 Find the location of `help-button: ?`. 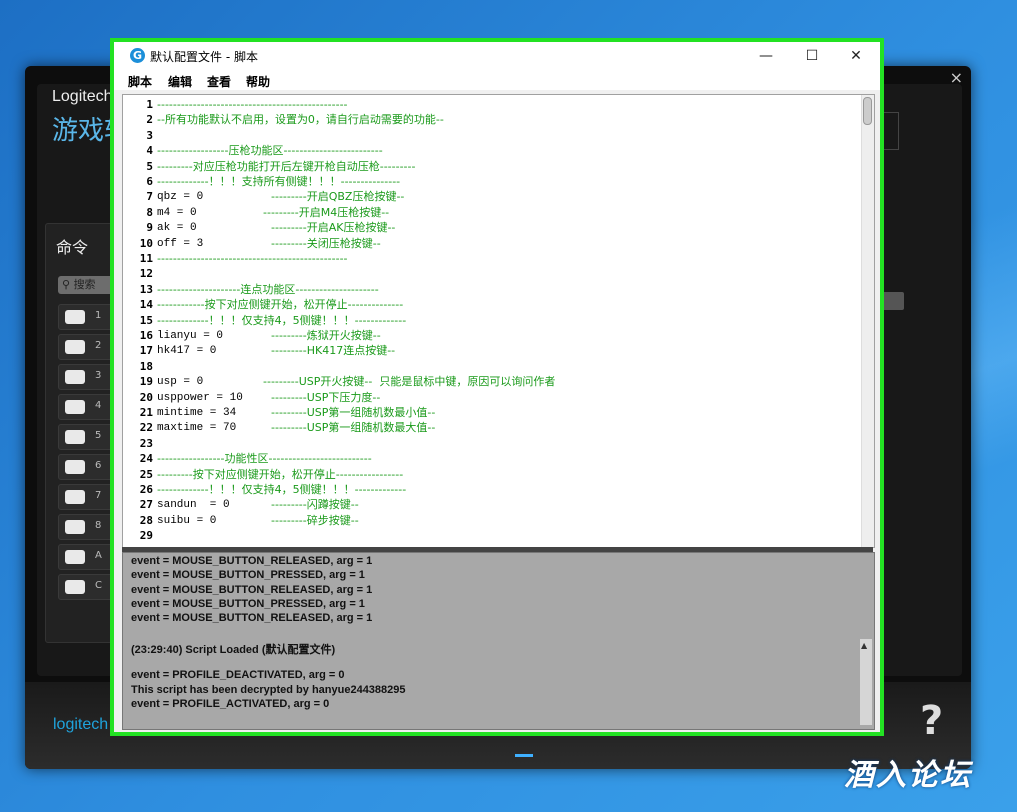

help-button: ? is located at coordinates (931, 721).